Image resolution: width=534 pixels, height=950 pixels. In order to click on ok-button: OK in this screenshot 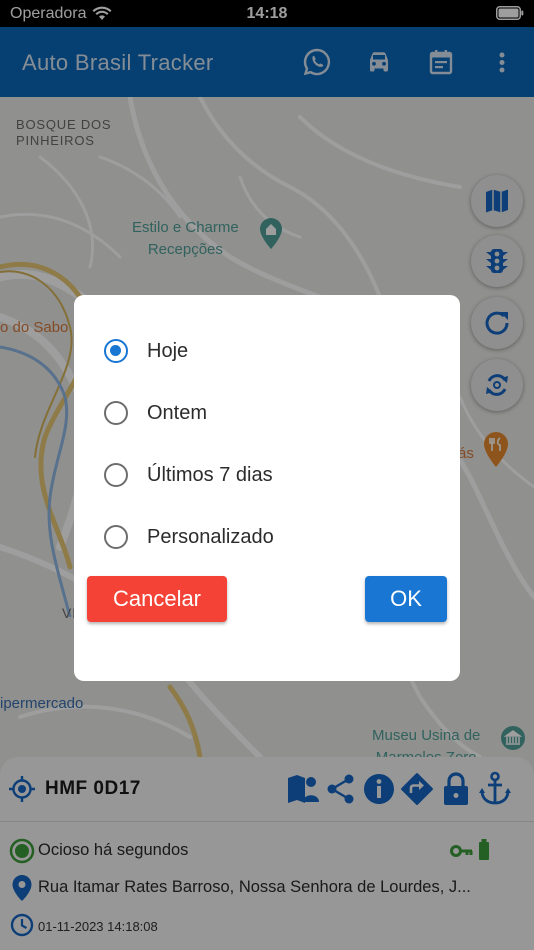, I will do `click(406, 599)`.